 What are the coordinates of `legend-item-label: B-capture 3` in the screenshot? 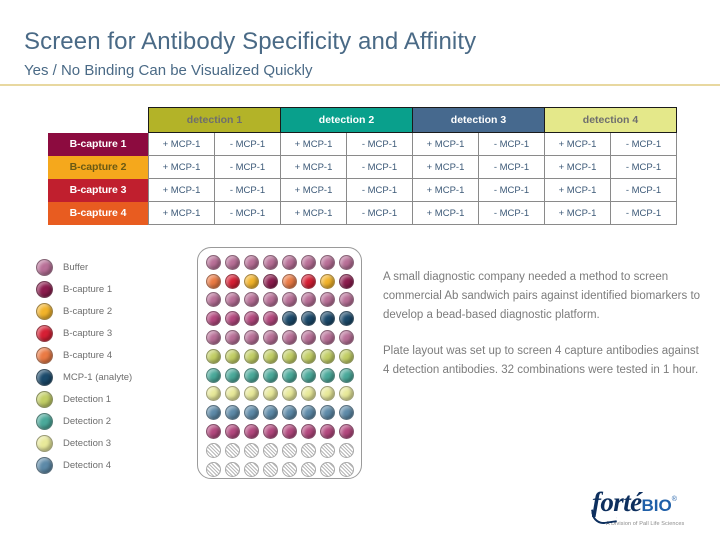 It's located at (88, 333).